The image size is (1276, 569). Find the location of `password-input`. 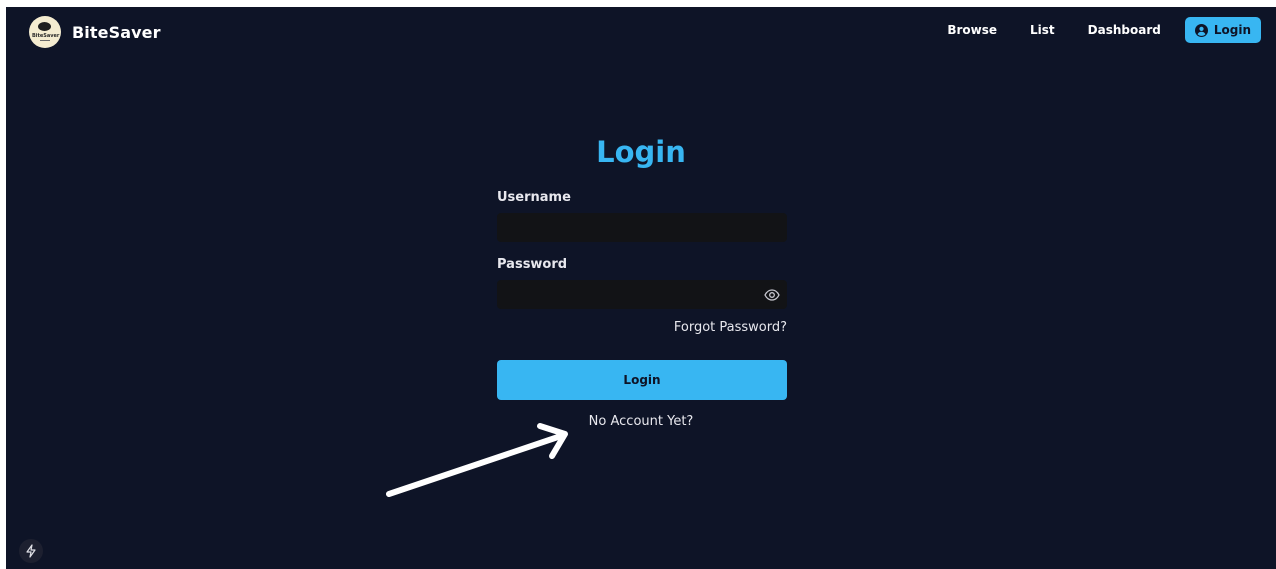

password-input is located at coordinates (642, 294).